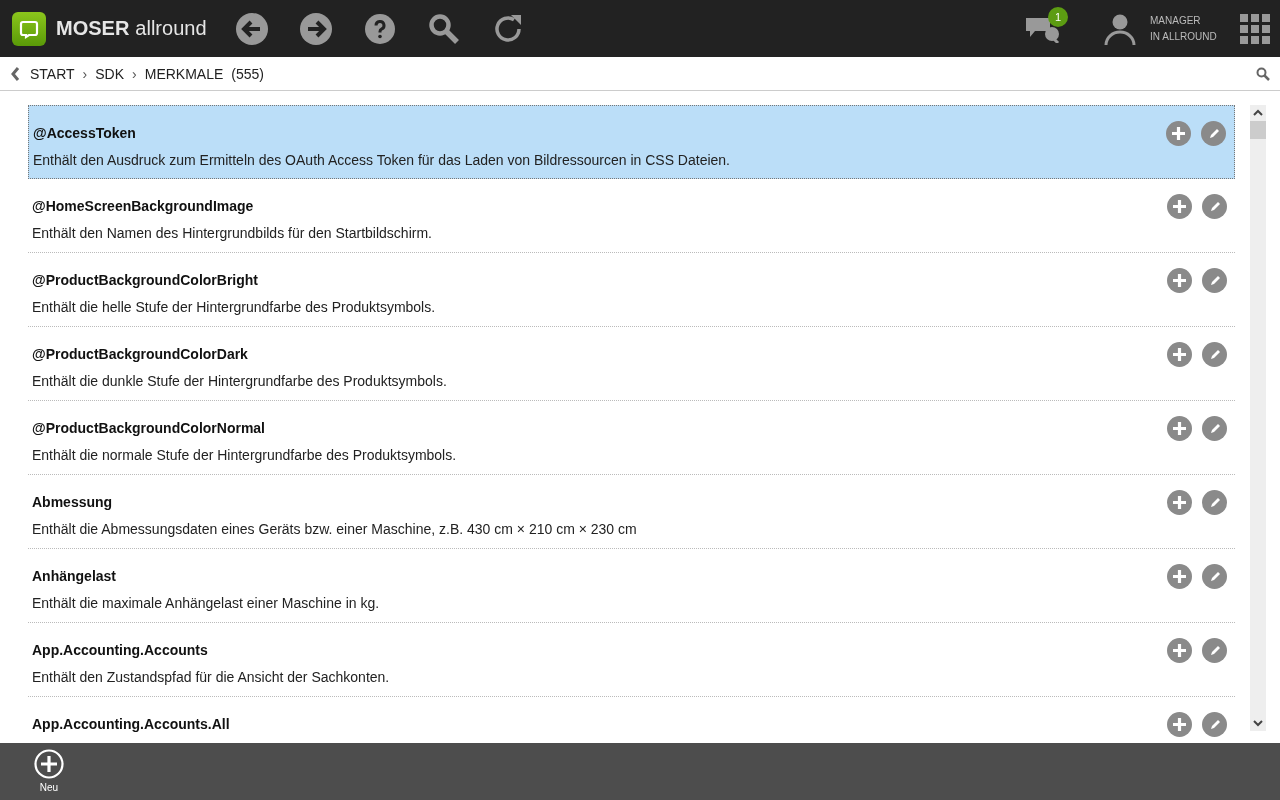 Image resolution: width=1280 pixels, height=800 pixels. Describe the element at coordinates (52, 73) in the screenshot. I see `breadcrumb-link: START` at that location.